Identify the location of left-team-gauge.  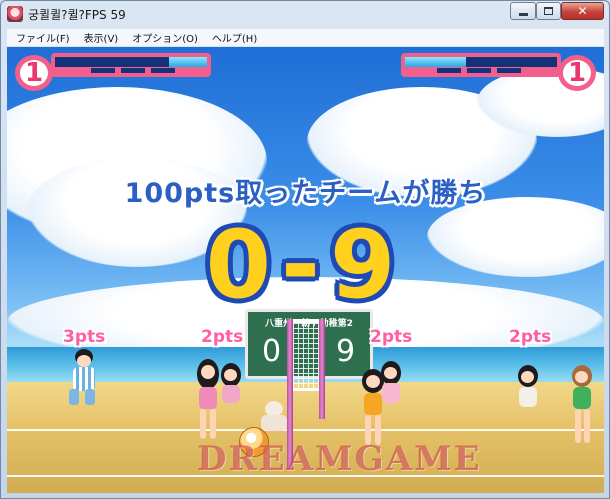
(131, 65).